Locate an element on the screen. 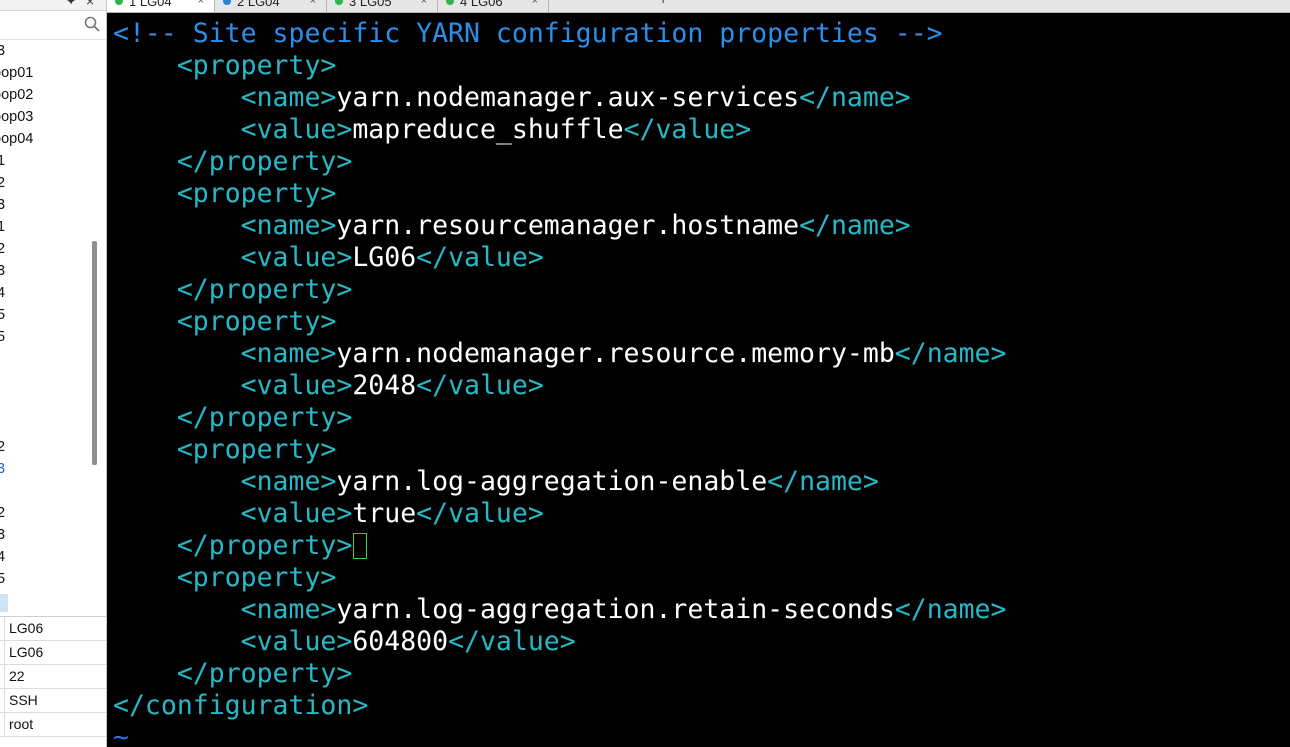  property-value: 2048 is located at coordinates (384, 385).